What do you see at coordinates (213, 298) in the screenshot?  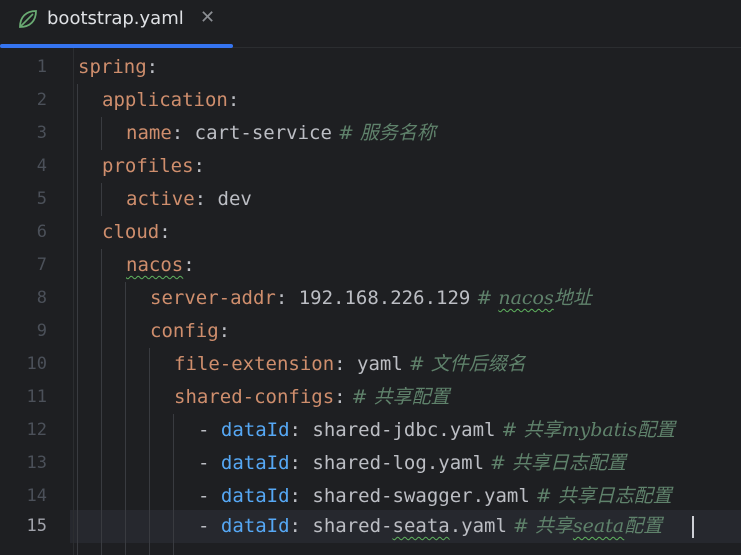 I see `yaml-key: server-addr` at bounding box center [213, 298].